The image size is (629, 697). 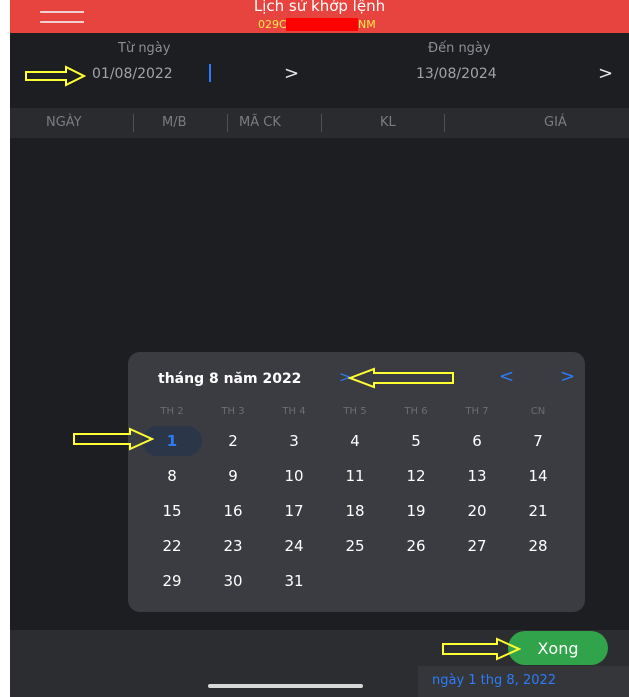 I want to click on calendar-day: 17, so click(x=294, y=511).